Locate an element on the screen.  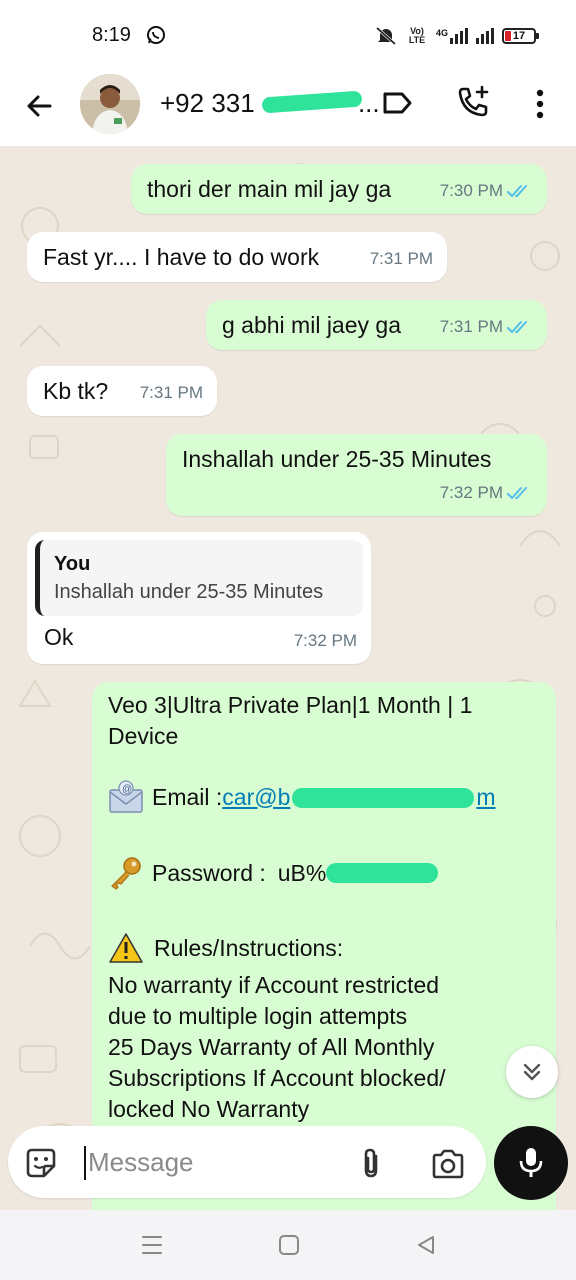
signal-icon: 4G is located at coordinates (452, 36).